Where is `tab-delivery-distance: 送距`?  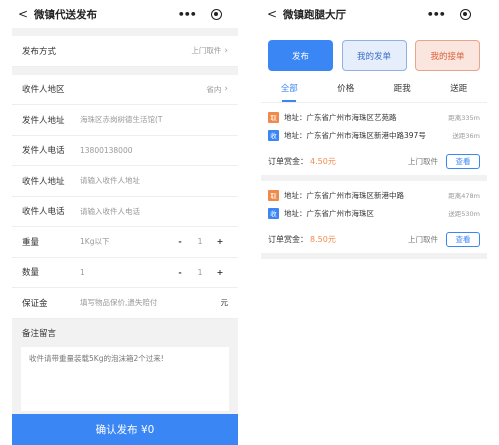 tab-delivery-distance: 送距 is located at coordinates (459, 90).